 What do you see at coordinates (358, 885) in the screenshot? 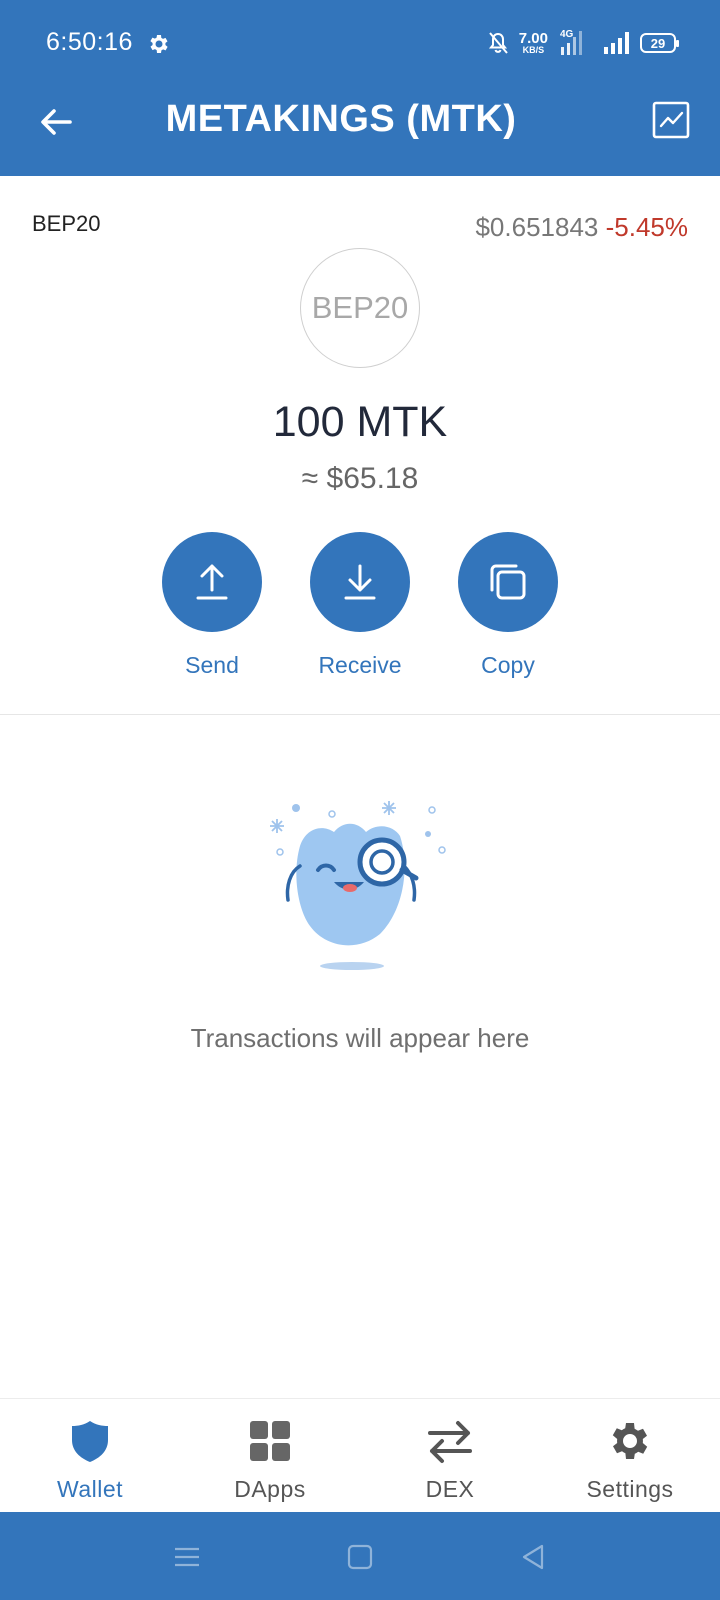
I see `empty-transactions-illustration` at bounding box center [358, 885].